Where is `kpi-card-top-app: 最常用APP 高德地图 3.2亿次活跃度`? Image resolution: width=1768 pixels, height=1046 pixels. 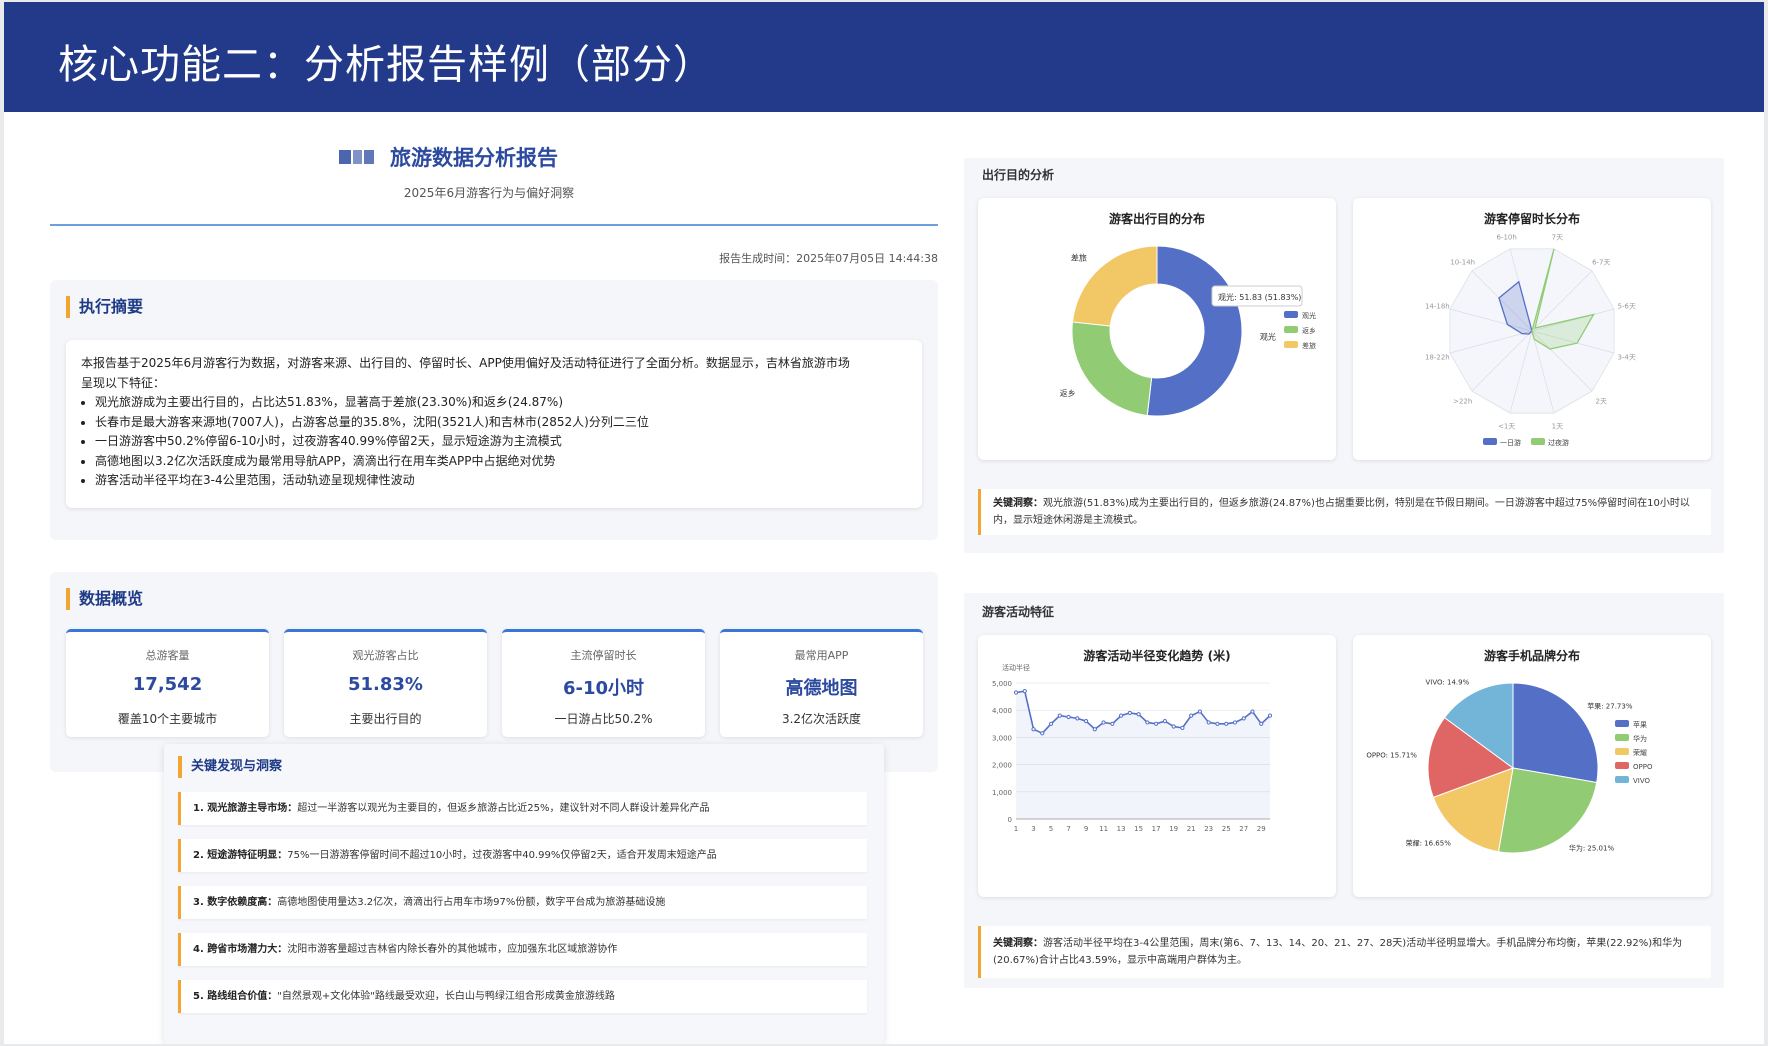 kpi-card-top-app: 最常用APP 高德地图 3.2亿次活跃度 is located at coordinates (821, 683).